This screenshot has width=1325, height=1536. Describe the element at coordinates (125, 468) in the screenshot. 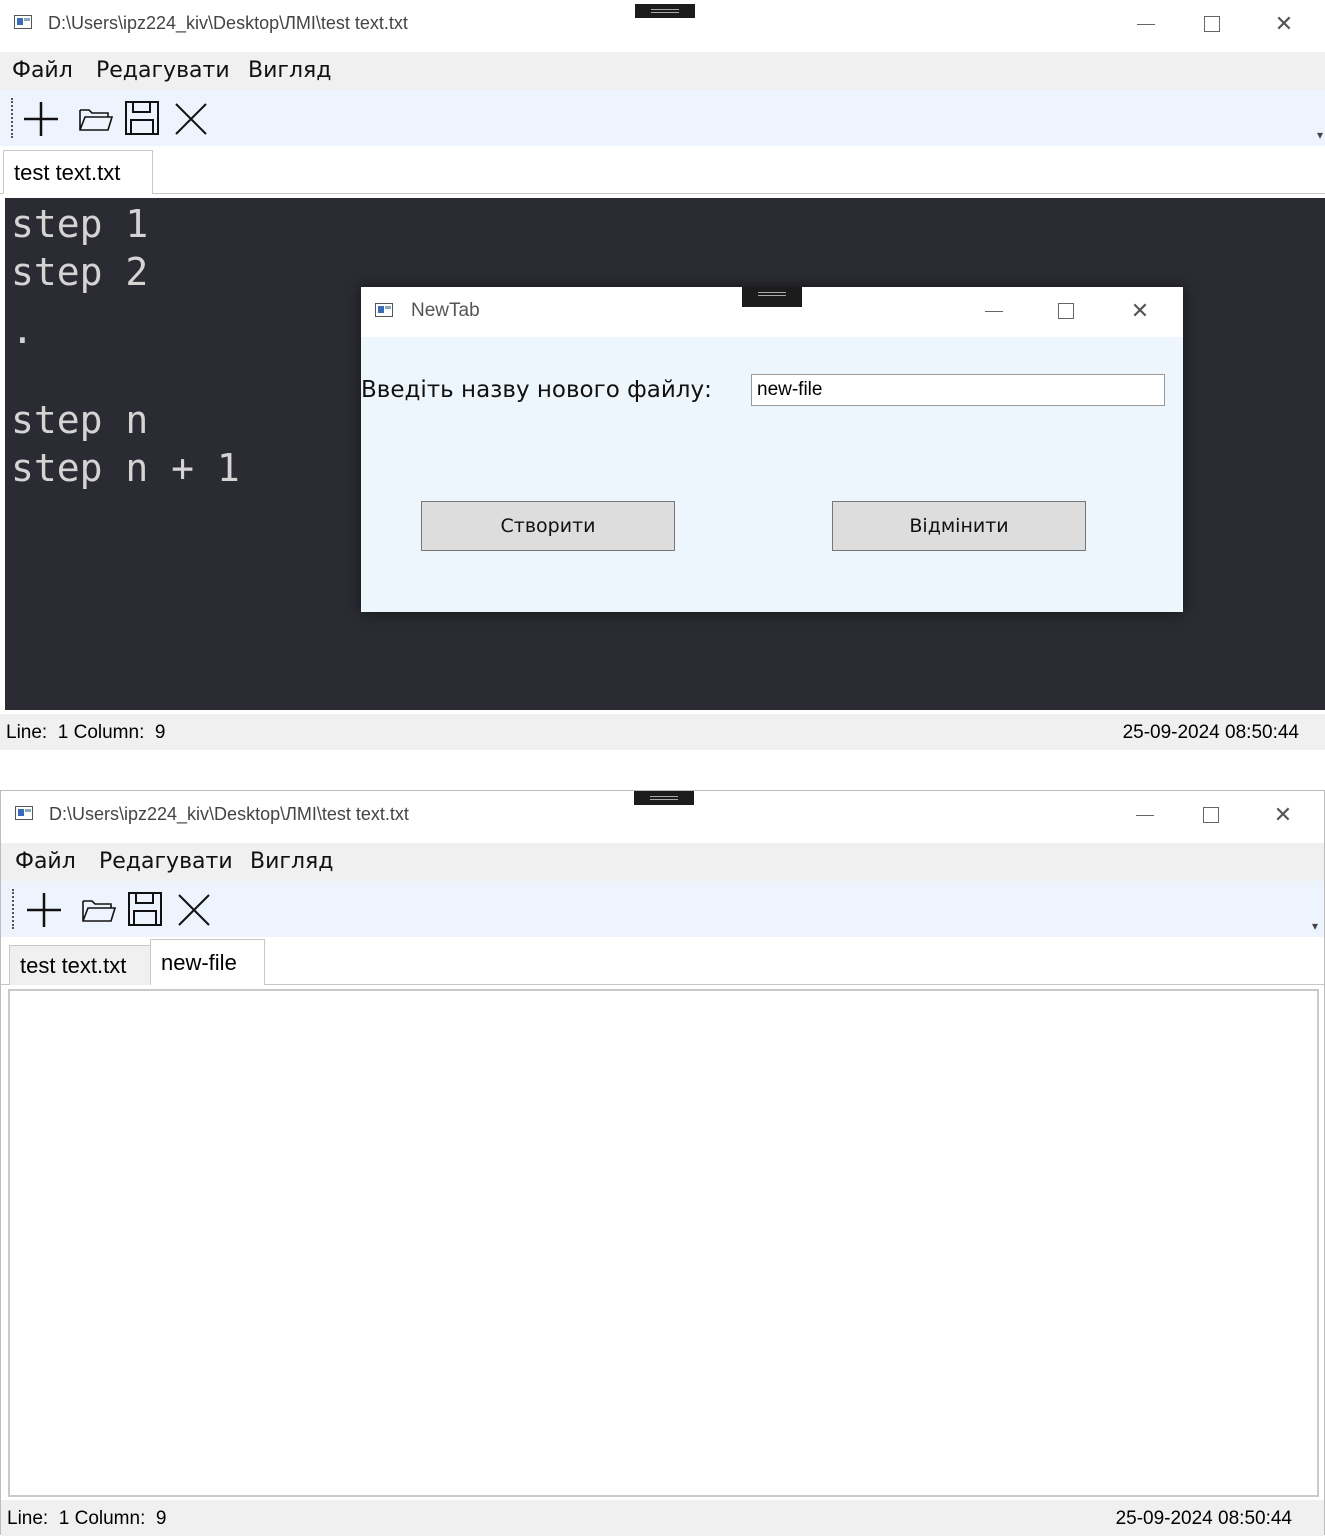

I see `code-line: step n + 1` at that location.